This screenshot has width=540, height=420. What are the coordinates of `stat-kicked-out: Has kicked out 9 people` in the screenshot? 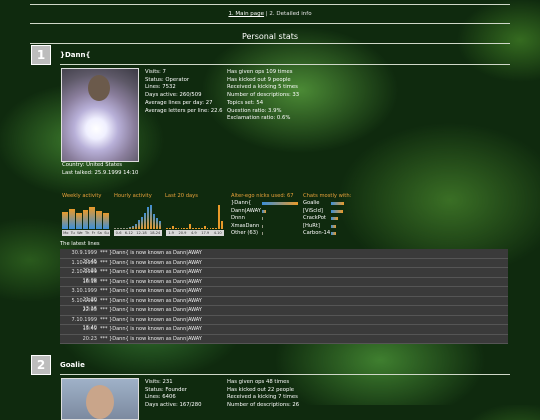 It's located at (259, 79).